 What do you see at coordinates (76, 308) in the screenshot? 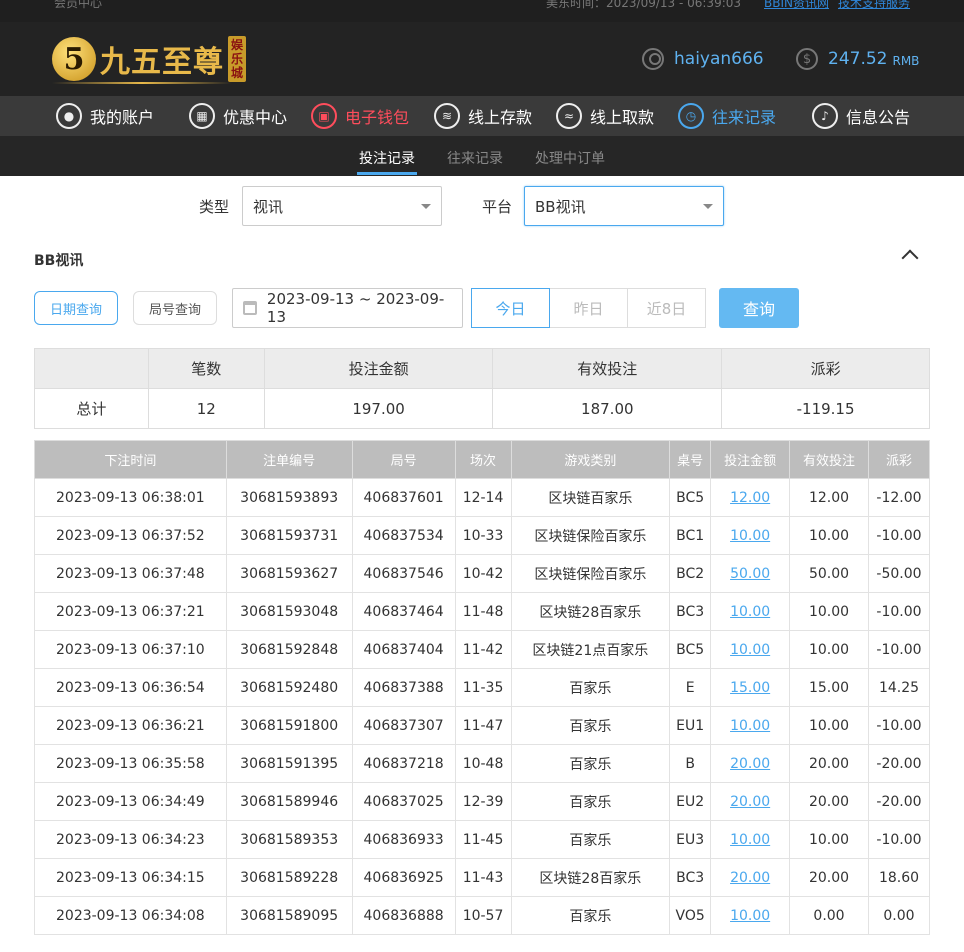
I see `date-query-button: 日期查询` at bounding box center [76, 308].